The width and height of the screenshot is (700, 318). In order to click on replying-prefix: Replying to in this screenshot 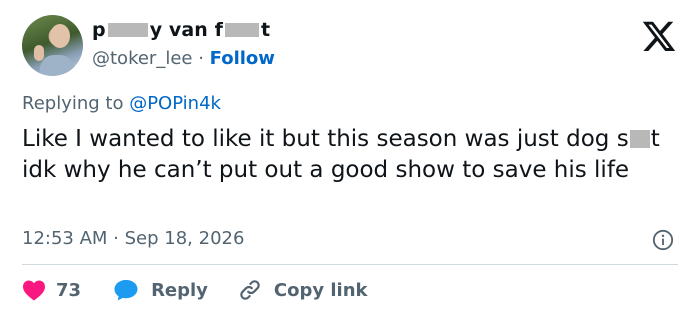, I will do `click(76, 103)`.